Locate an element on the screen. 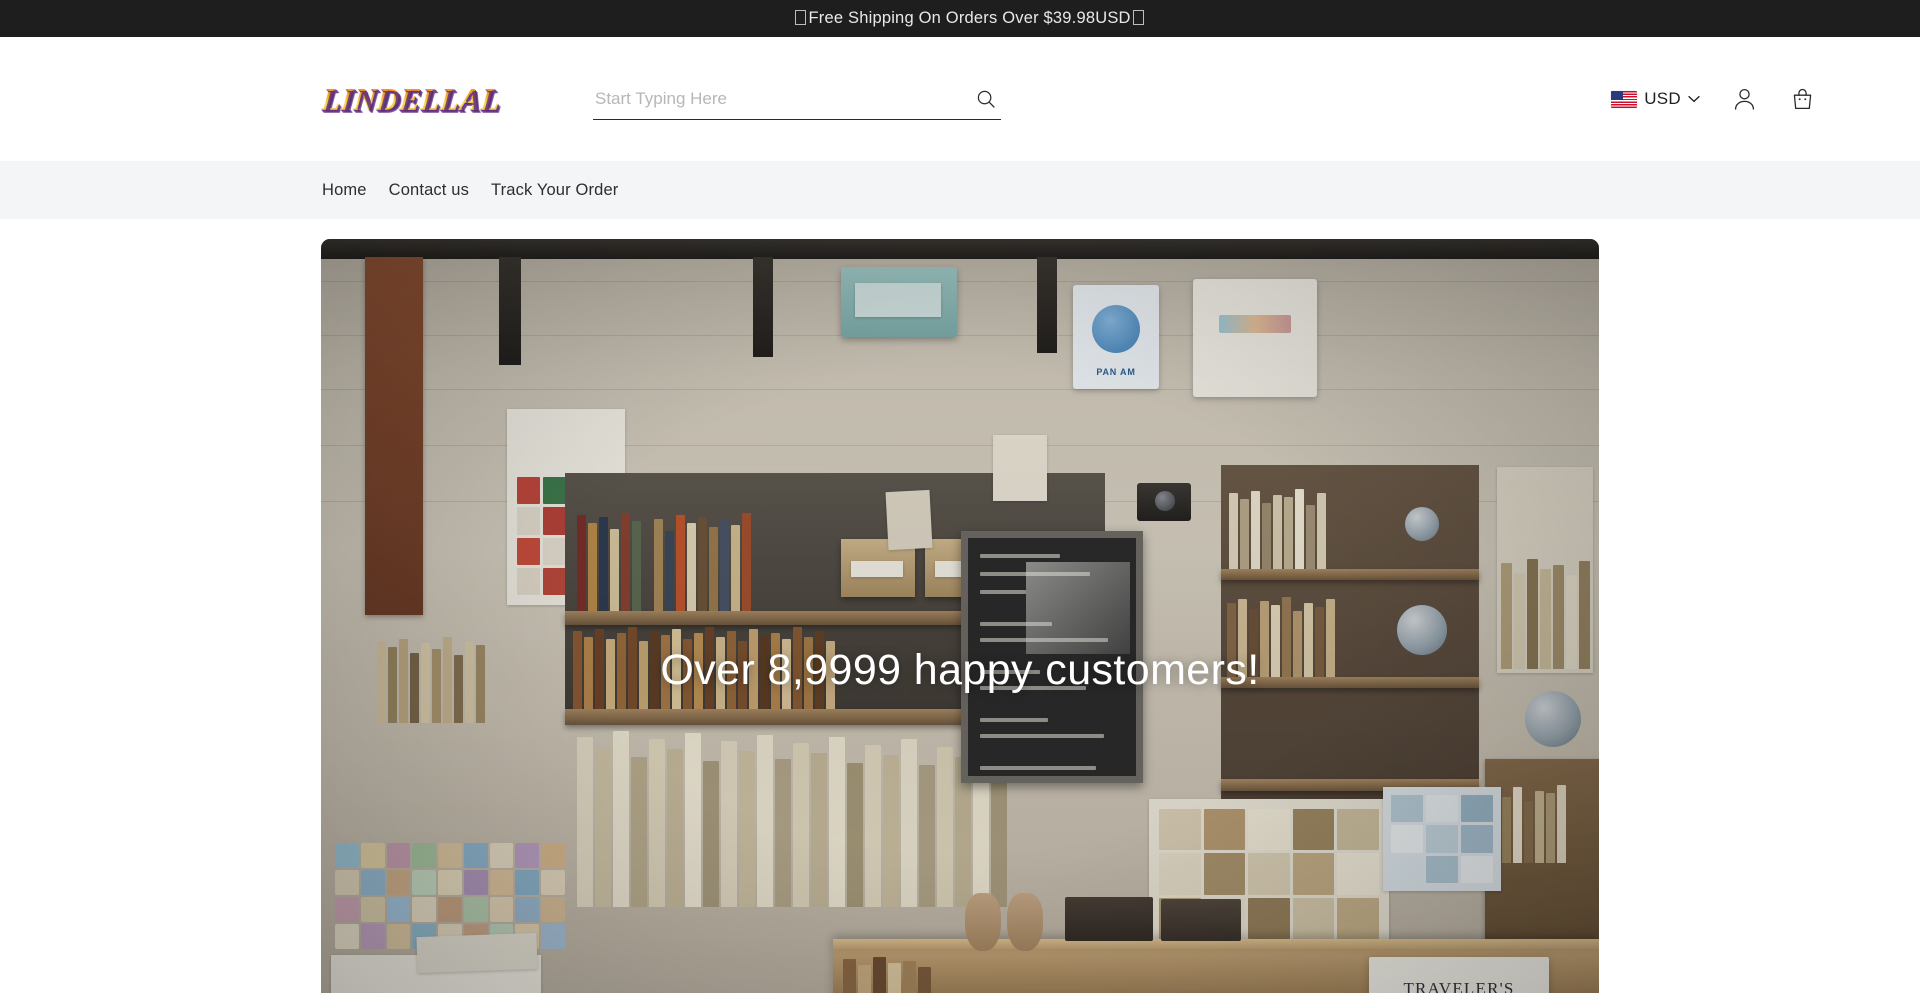 The image size is (1920, 993). paper-stack is located at coordinates (477, 953).